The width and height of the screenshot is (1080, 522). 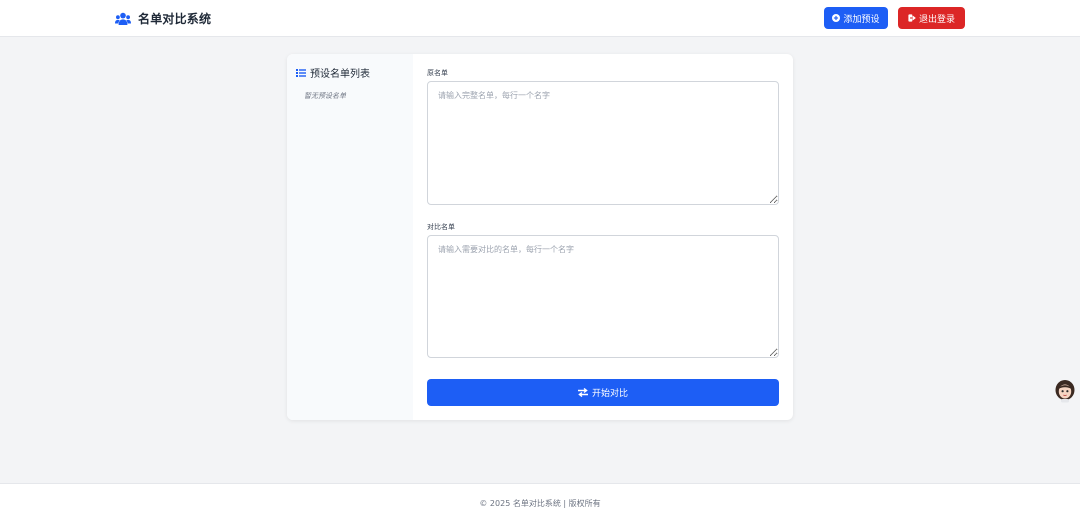 What do you see at coordinates (175, 19) in the screenshot?
I see `app-title: 名单对比系统` at bounding box center [175, 19].